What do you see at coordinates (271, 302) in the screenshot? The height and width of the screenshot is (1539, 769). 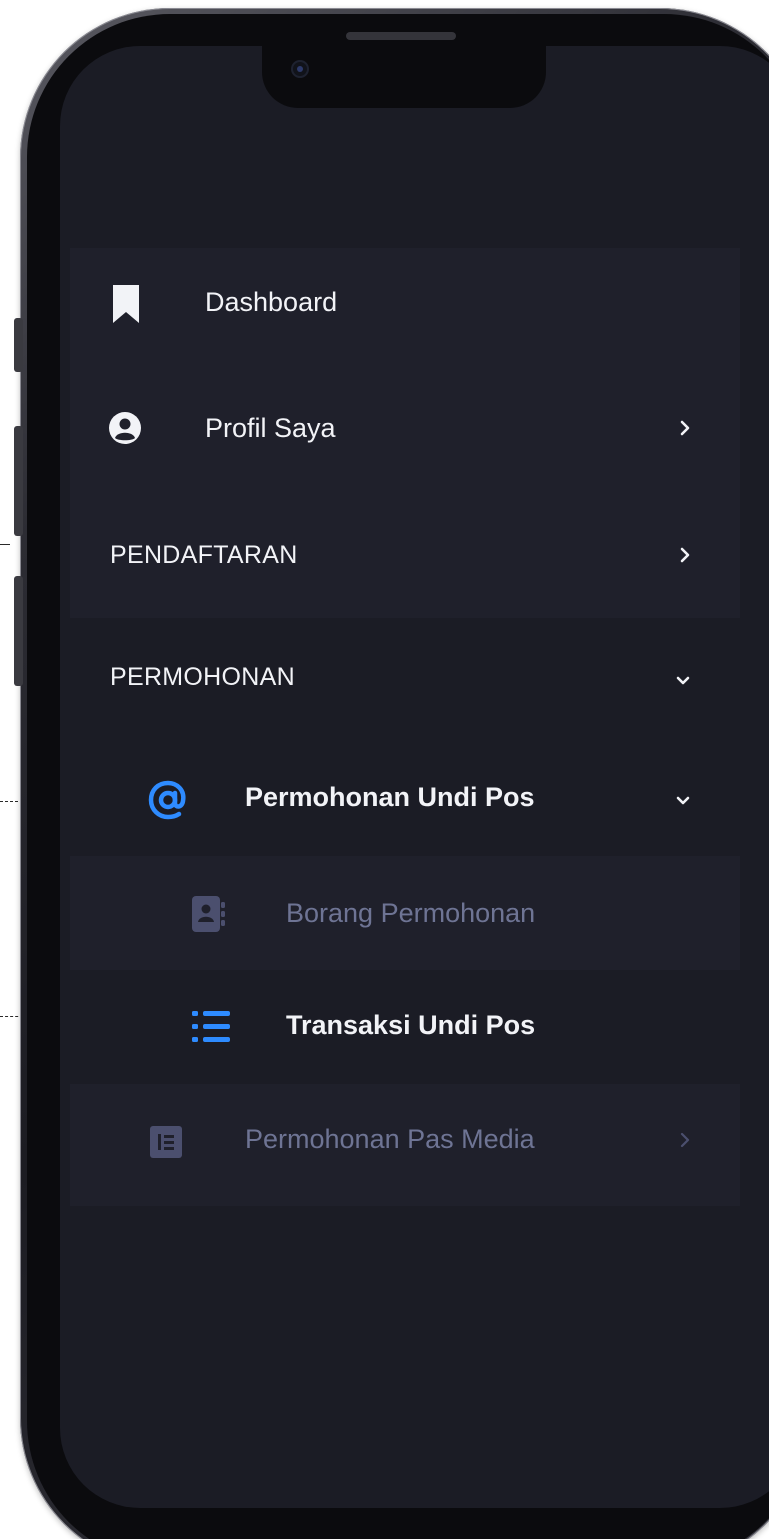 I see `dashboard-label: Dashboard` at bounding box center [271, 302].